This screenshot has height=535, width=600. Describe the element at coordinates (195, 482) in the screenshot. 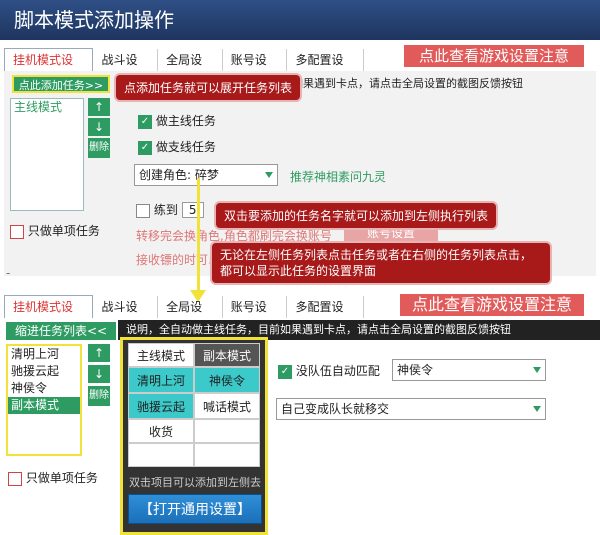

I see `double-click-hint: 双击项目可以添加到左侧去` at that location.